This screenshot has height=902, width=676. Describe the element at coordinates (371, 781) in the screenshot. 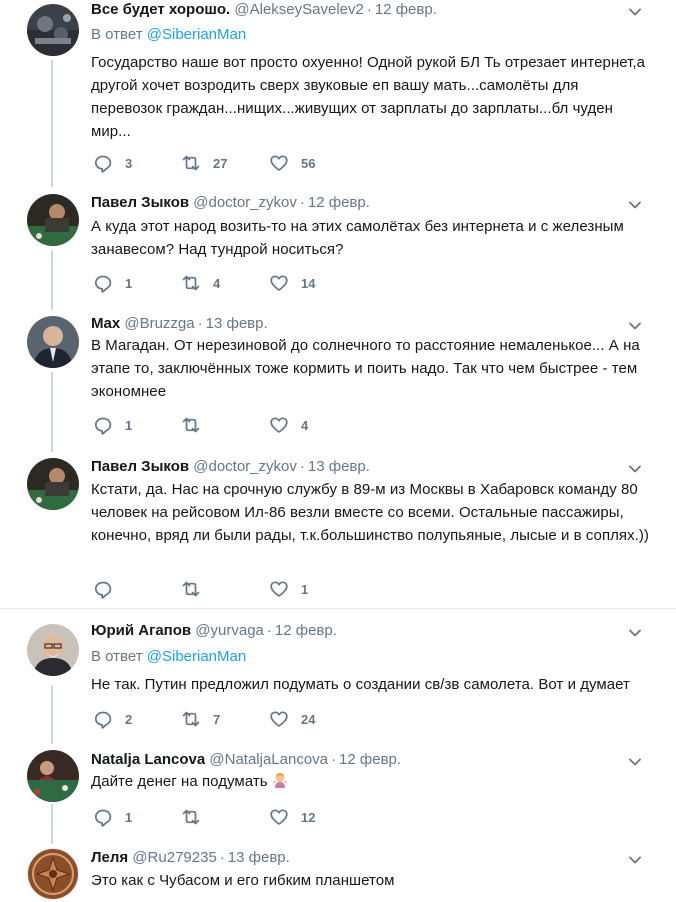

I see `tweet-text-container: Дайте денег на подумать` at that location.